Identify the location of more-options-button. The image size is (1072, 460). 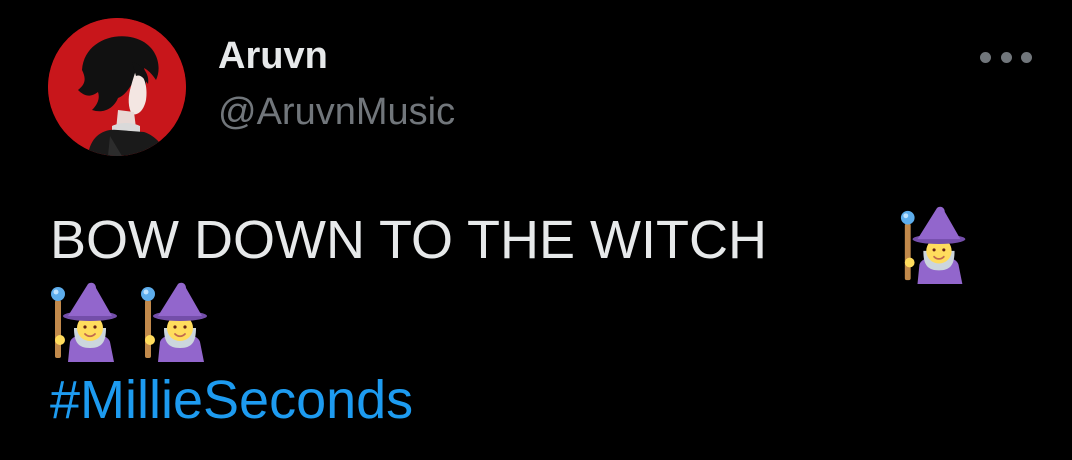
(1006, 57).